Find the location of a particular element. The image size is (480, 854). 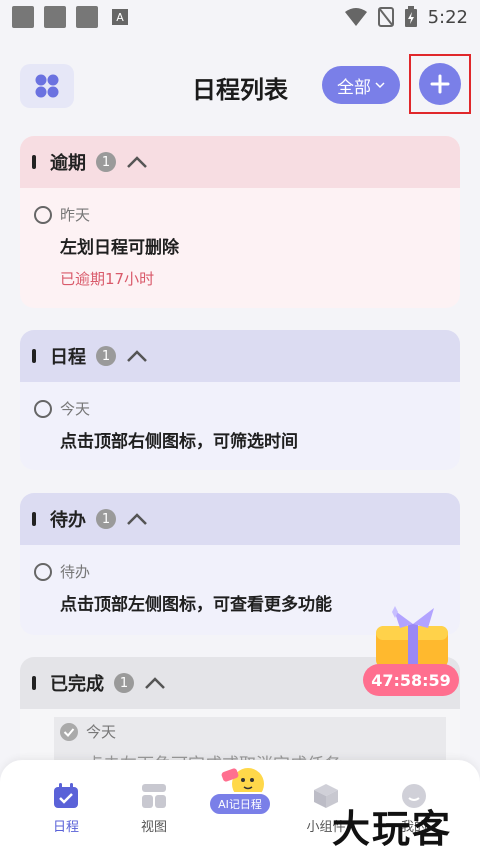

checked-icon is located at coordinates (69, 731).